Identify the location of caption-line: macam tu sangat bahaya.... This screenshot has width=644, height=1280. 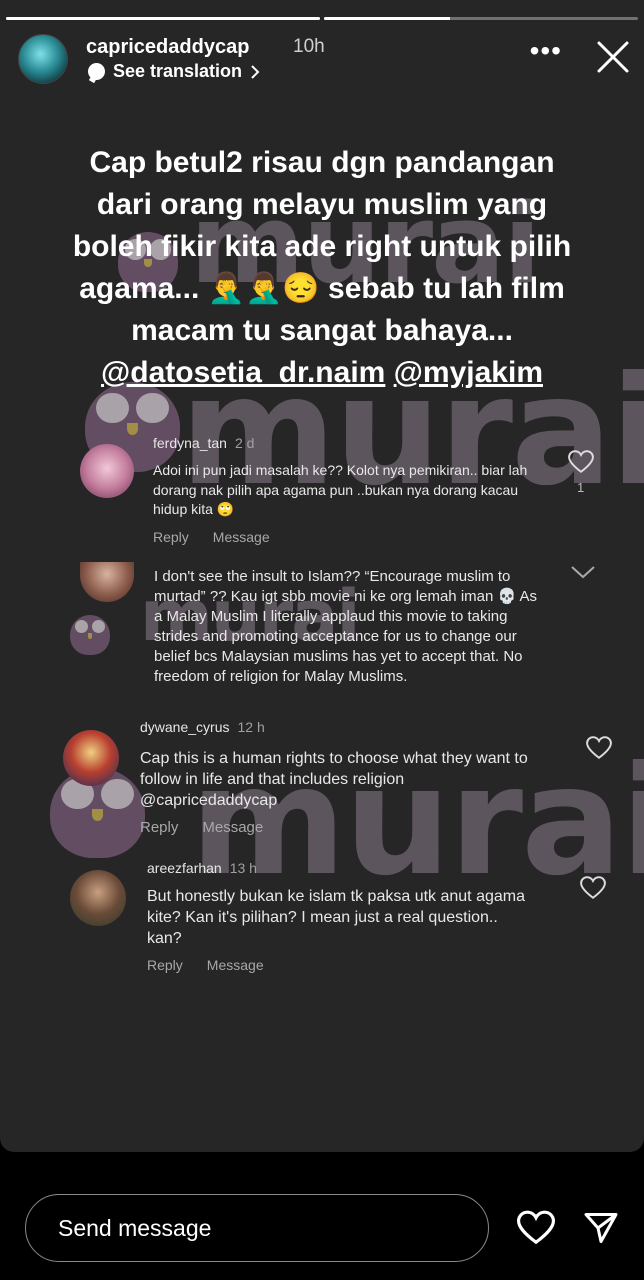
(322, 330).